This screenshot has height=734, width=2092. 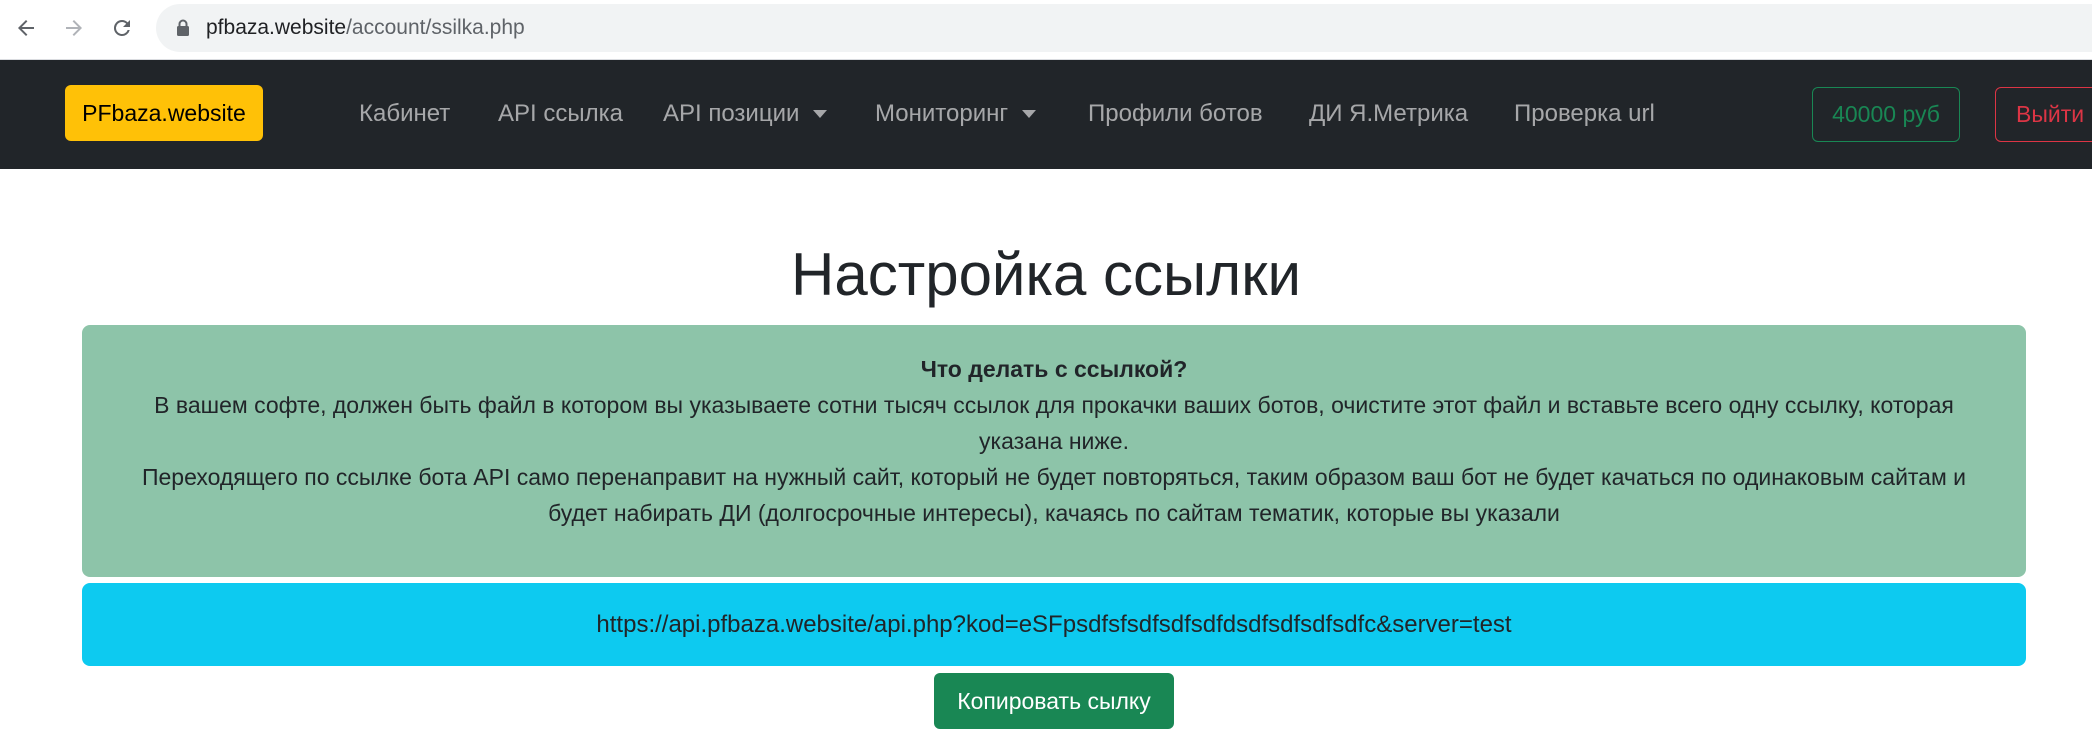 I want to click on nav-item-label: API ссылка, so click(x=560, y=113).